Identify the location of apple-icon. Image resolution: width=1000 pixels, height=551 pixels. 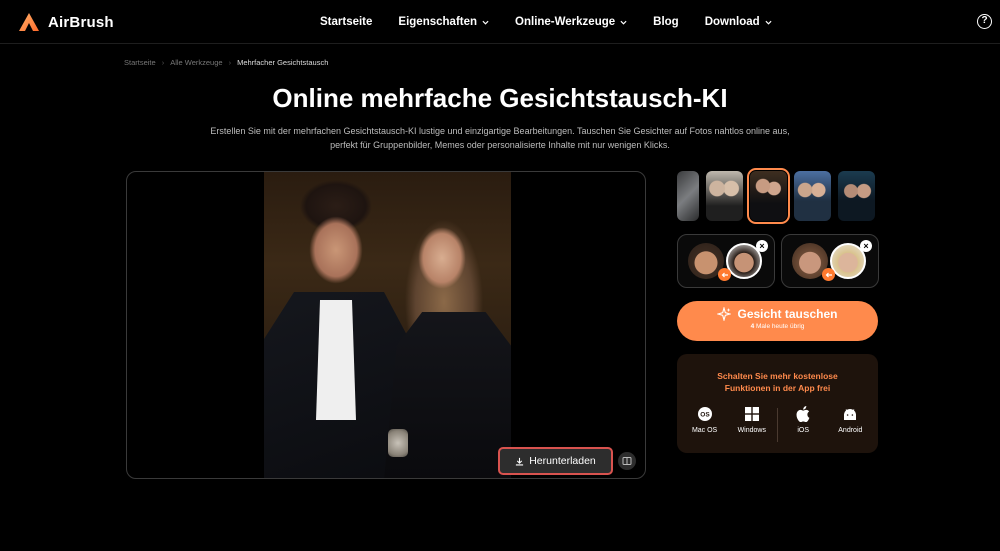
(803, 414).